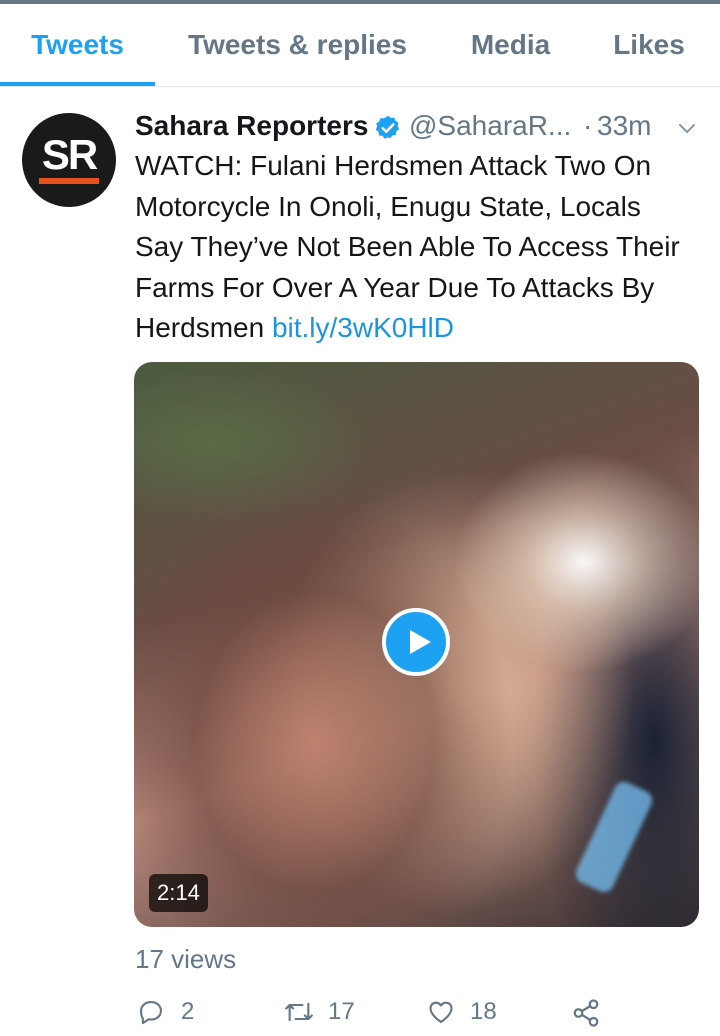  What do you see at coordinates (77, 84) in the screenshot?
I see `active-tab-indicator` at bounding box center [77, 84].